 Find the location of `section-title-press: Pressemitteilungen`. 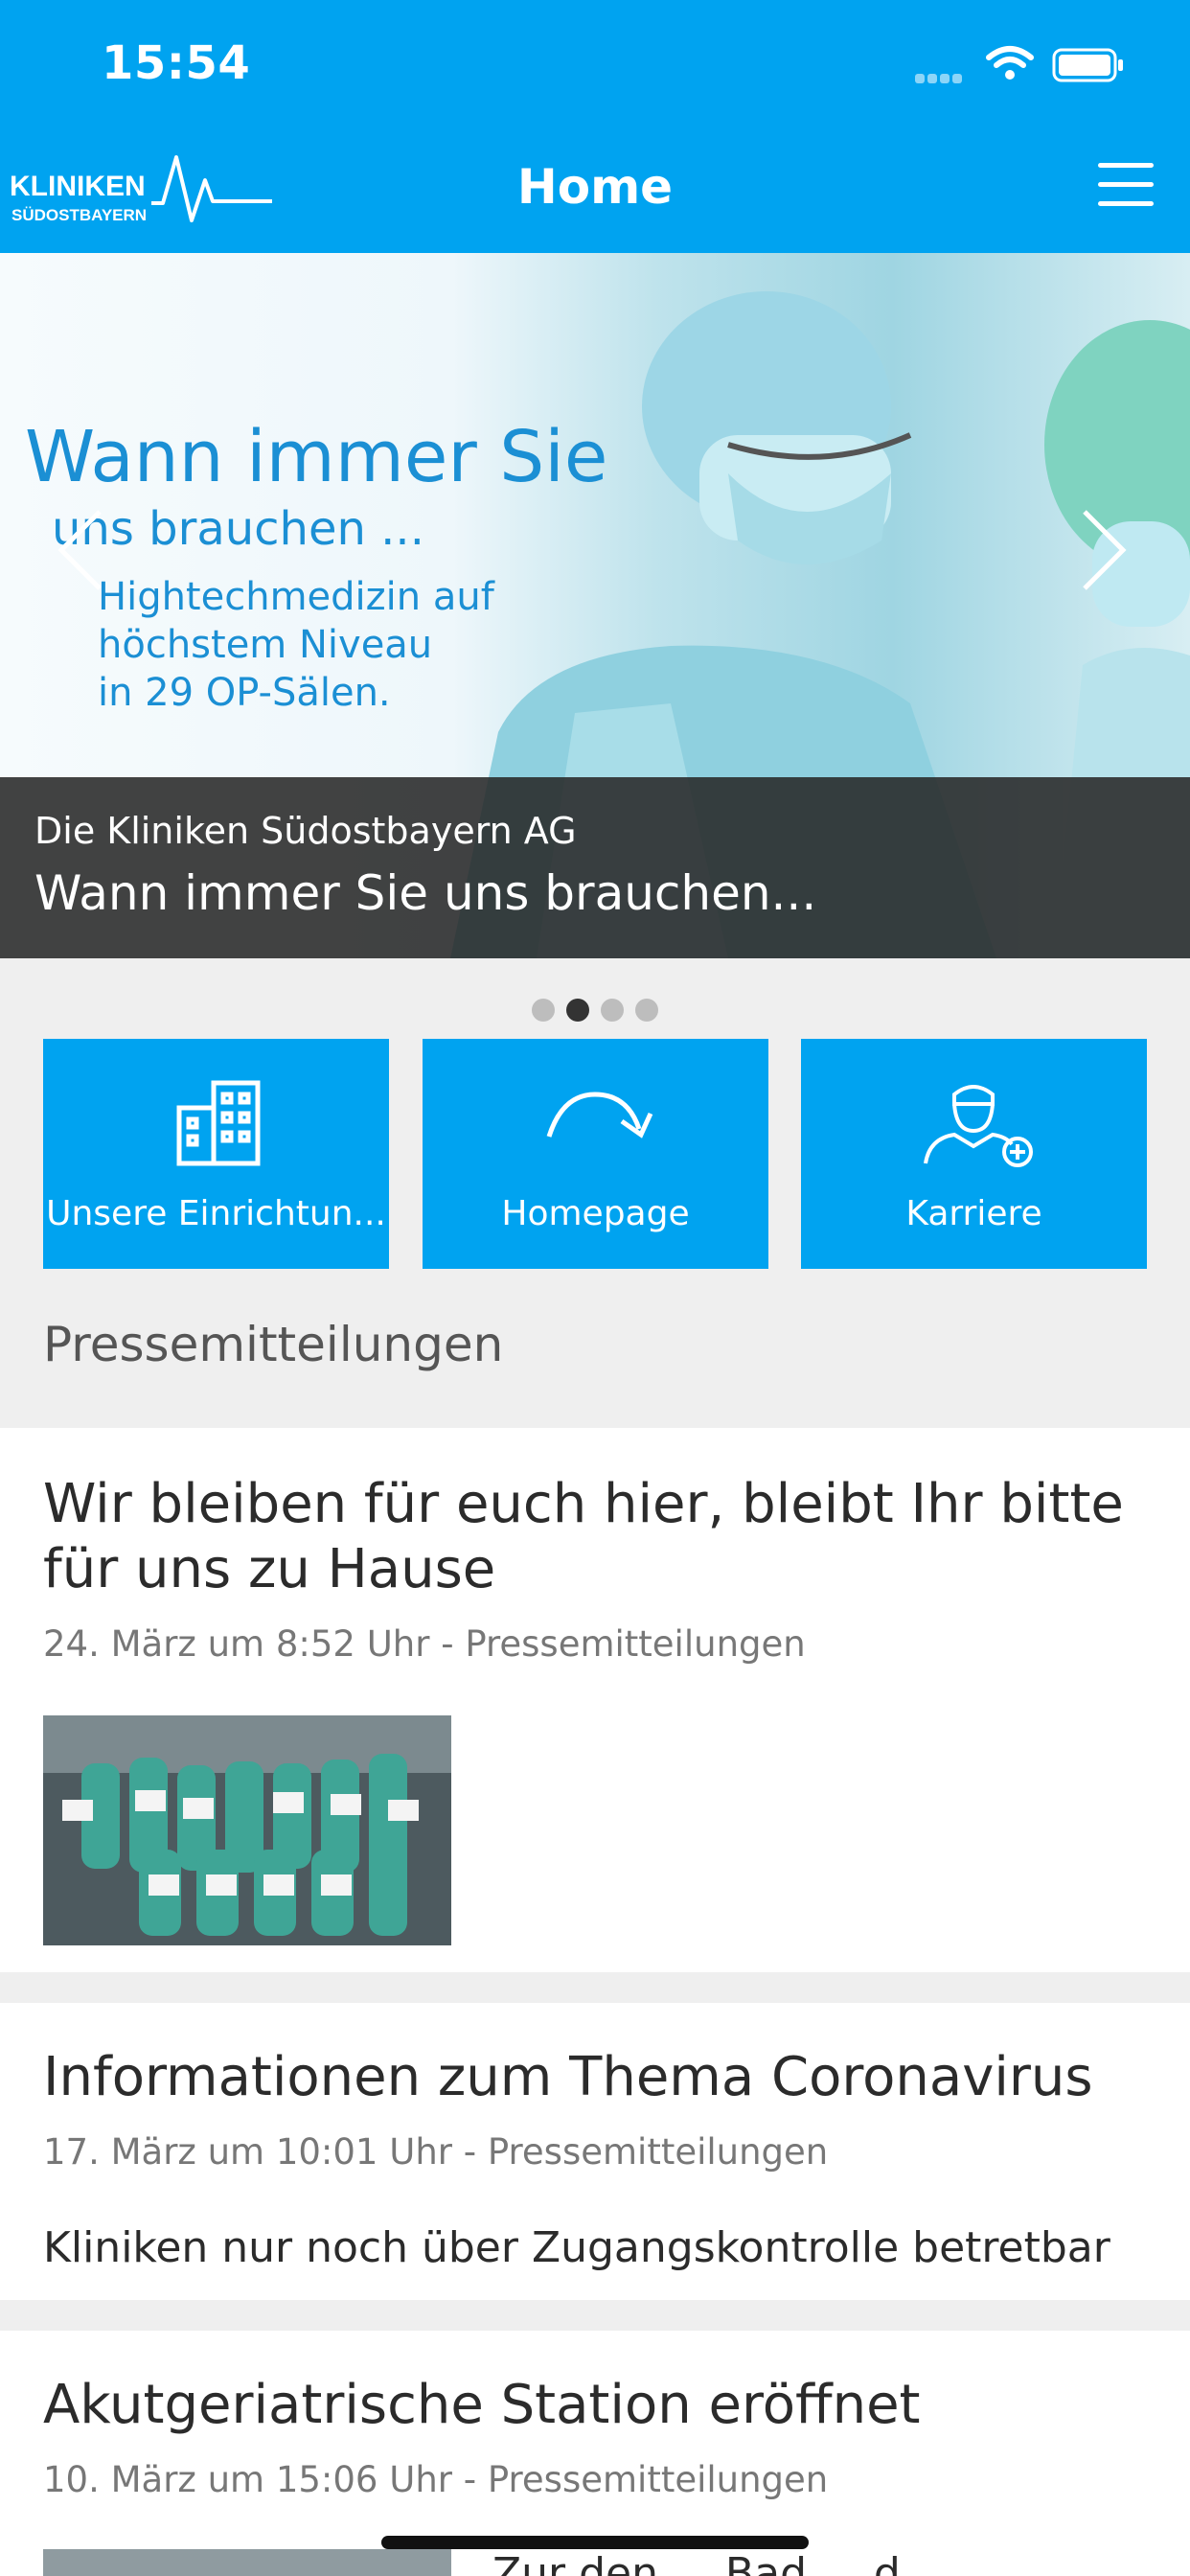

section-title-press: Pressemitteilungen is located at coordinates (273, 1344).